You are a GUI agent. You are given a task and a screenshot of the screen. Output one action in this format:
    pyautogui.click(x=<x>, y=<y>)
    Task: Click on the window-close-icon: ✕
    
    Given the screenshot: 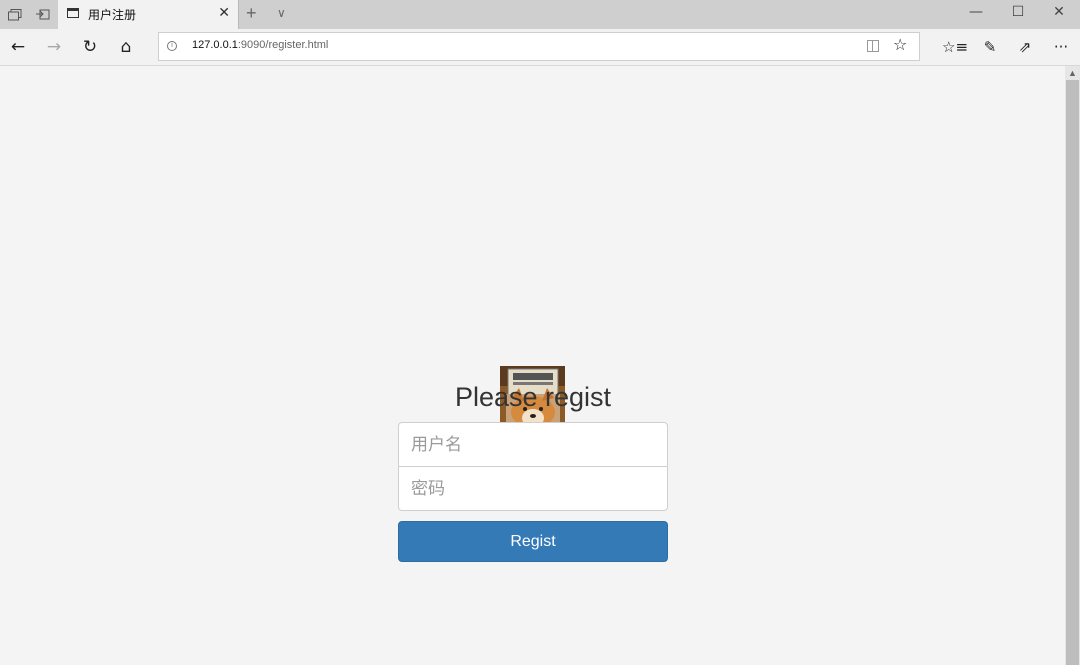 What is the action you would take?
    pyautogui.click(x=1059, y=14)
    